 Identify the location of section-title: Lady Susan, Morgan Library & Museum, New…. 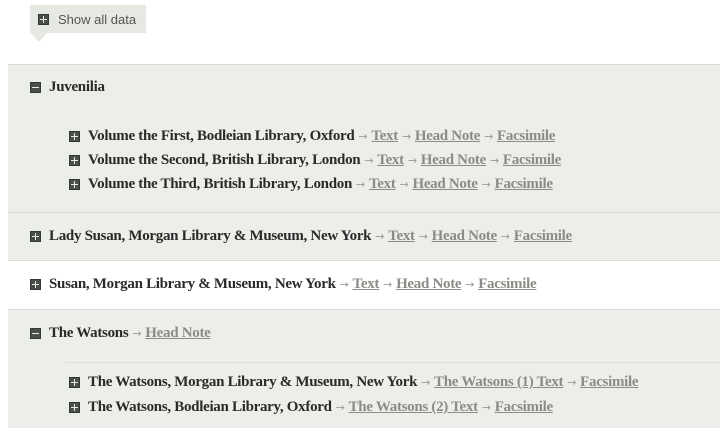
(210, 236).